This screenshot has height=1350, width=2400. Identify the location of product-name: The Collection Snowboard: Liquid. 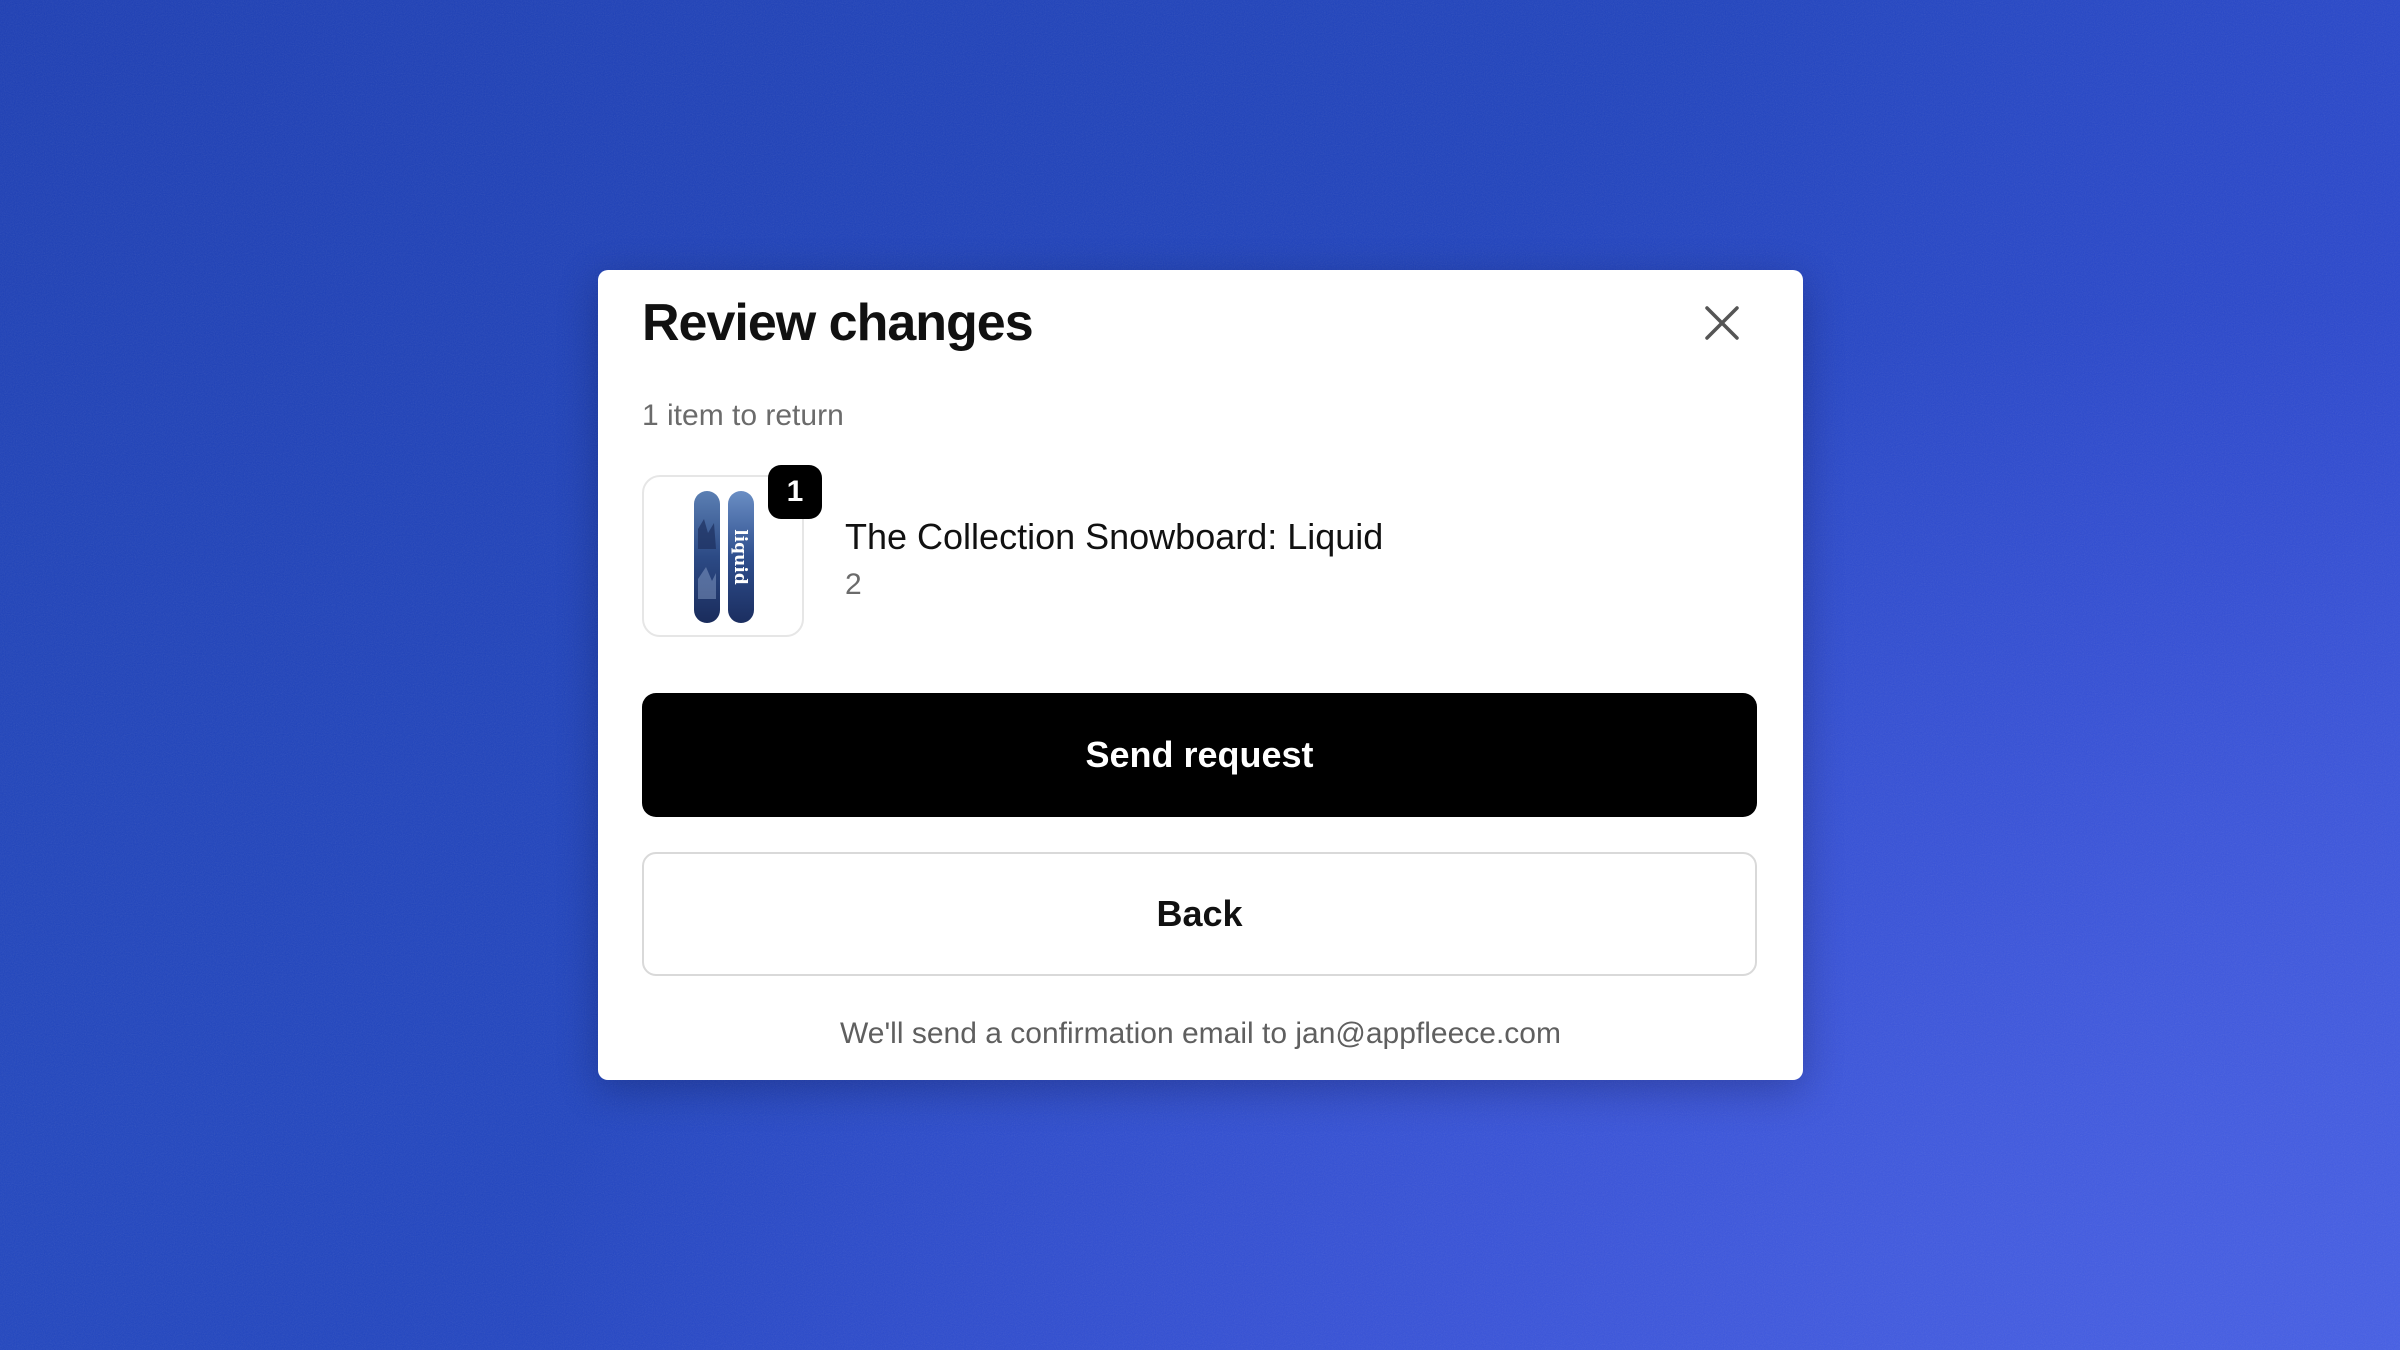
(1114, 536).